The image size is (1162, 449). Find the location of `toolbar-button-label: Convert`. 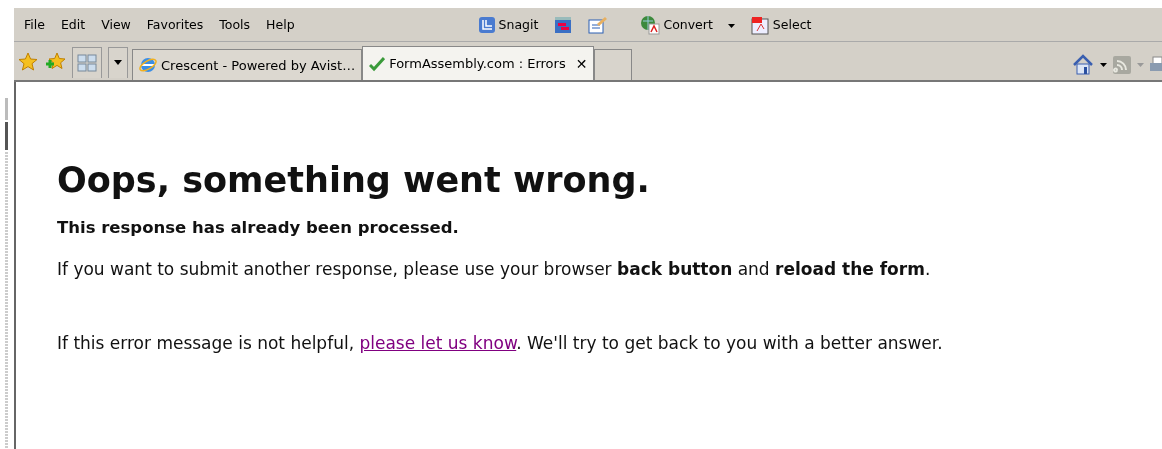

toolbar-button-label: Convert is located at coordinates (688, 24).